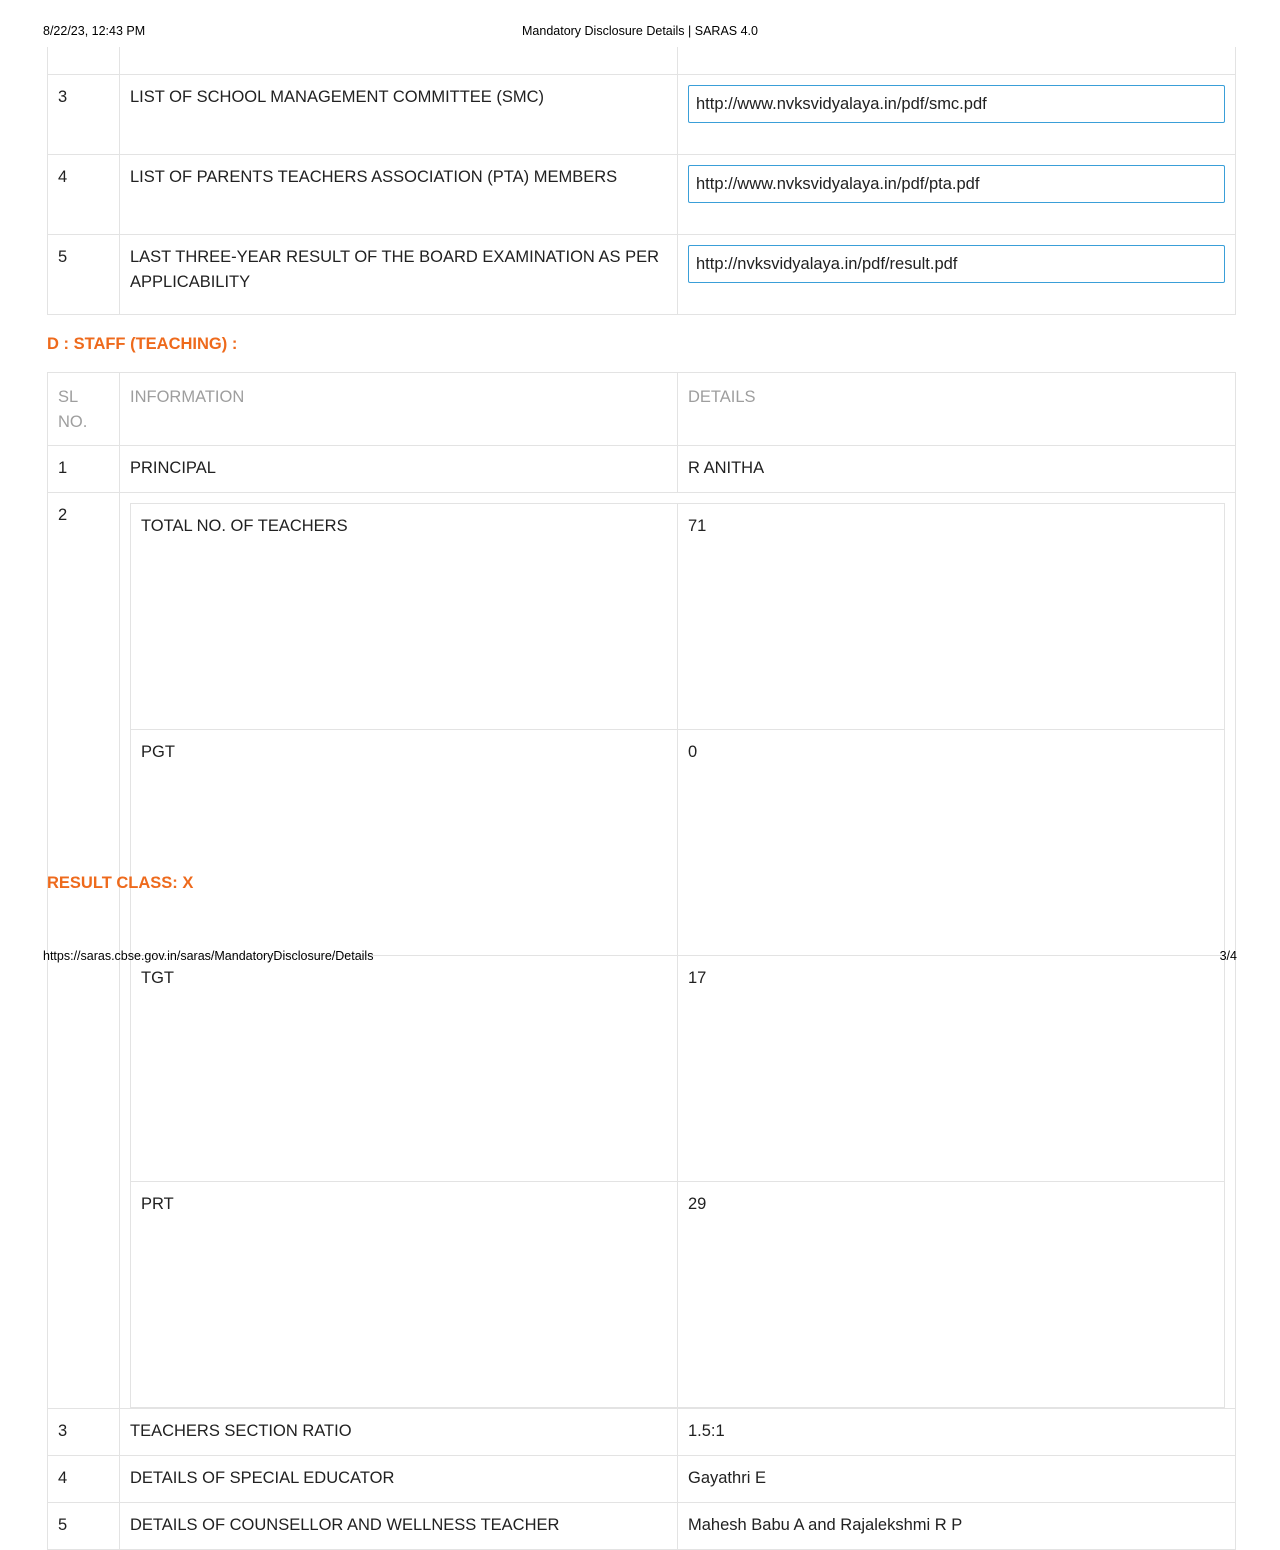 Image resolution: width=1280 pixels, height=1550 pixels. I want to click on header-sl-no: SL NO., so click(73, 409).